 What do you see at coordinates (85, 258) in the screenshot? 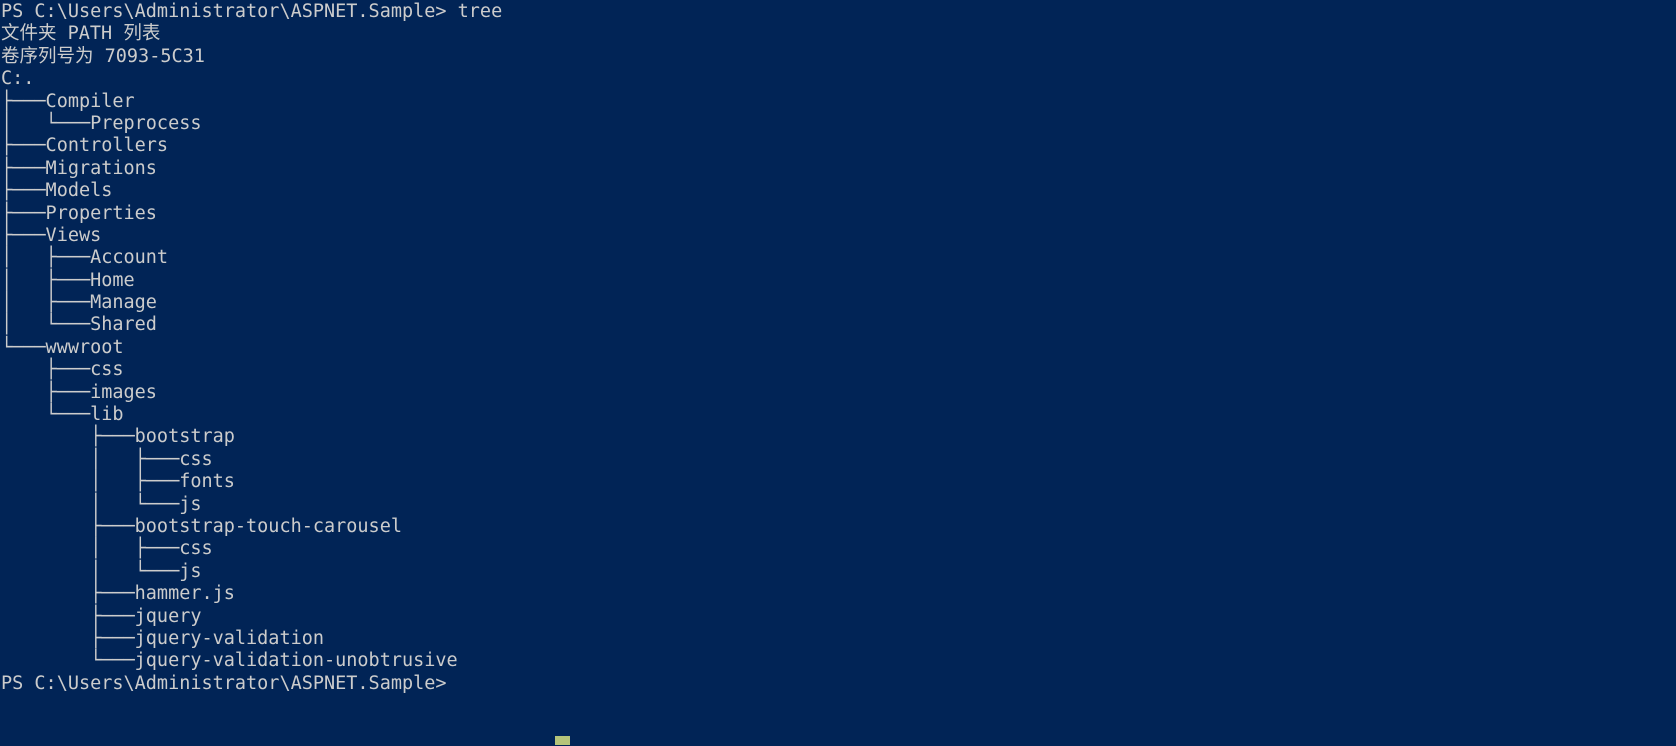
I see `tree-row: │ ├───Account` at bounding box center [85, 258].